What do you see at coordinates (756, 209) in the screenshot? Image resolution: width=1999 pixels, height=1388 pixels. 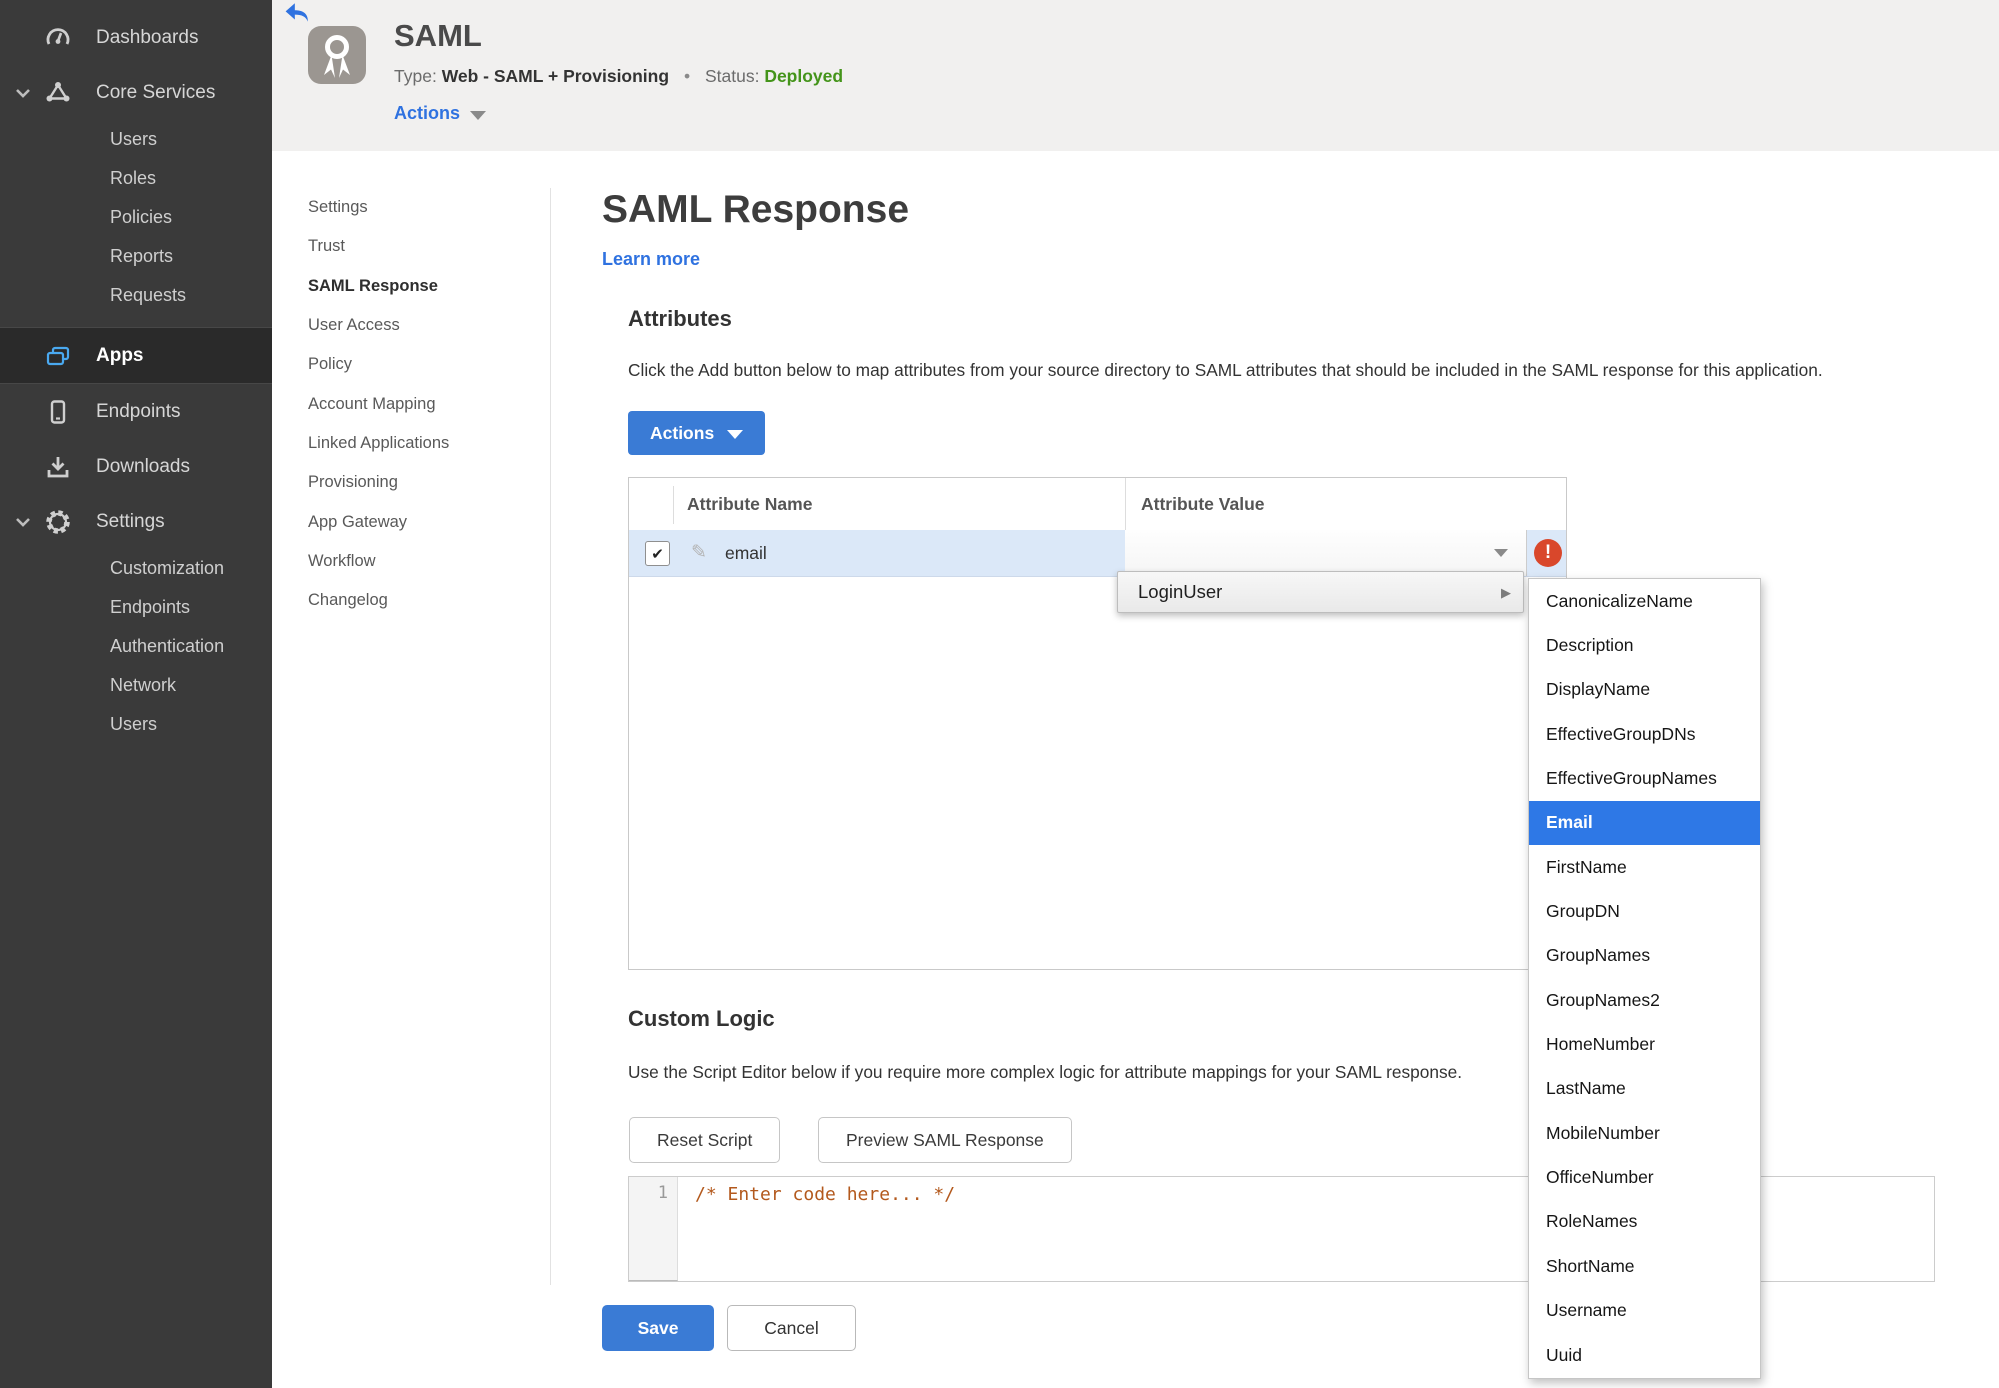 I see `section-title: SAML Response` at bounding box center [756, 209].